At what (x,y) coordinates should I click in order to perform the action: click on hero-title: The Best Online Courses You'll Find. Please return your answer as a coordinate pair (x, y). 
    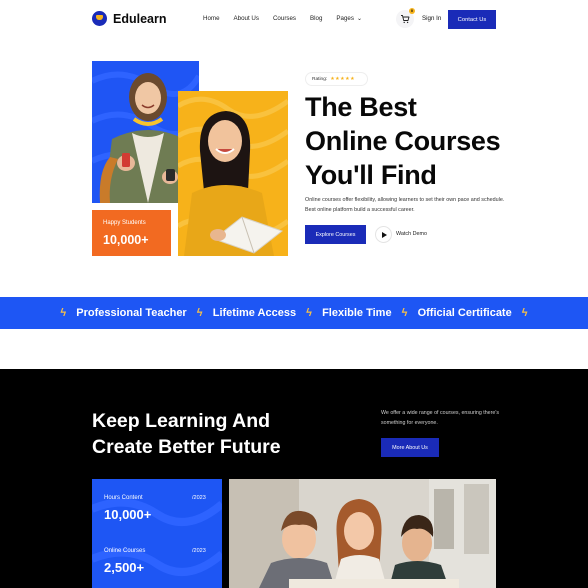
    Looking at the image, I should click on (435, 141).